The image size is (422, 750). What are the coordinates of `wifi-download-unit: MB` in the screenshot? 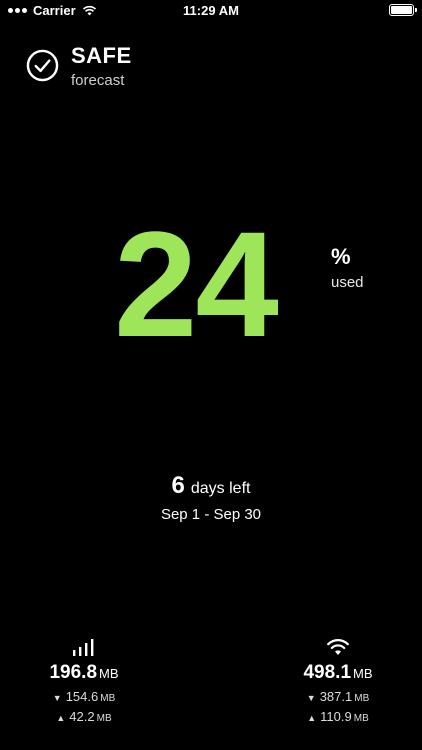 It's located at (362, 698).